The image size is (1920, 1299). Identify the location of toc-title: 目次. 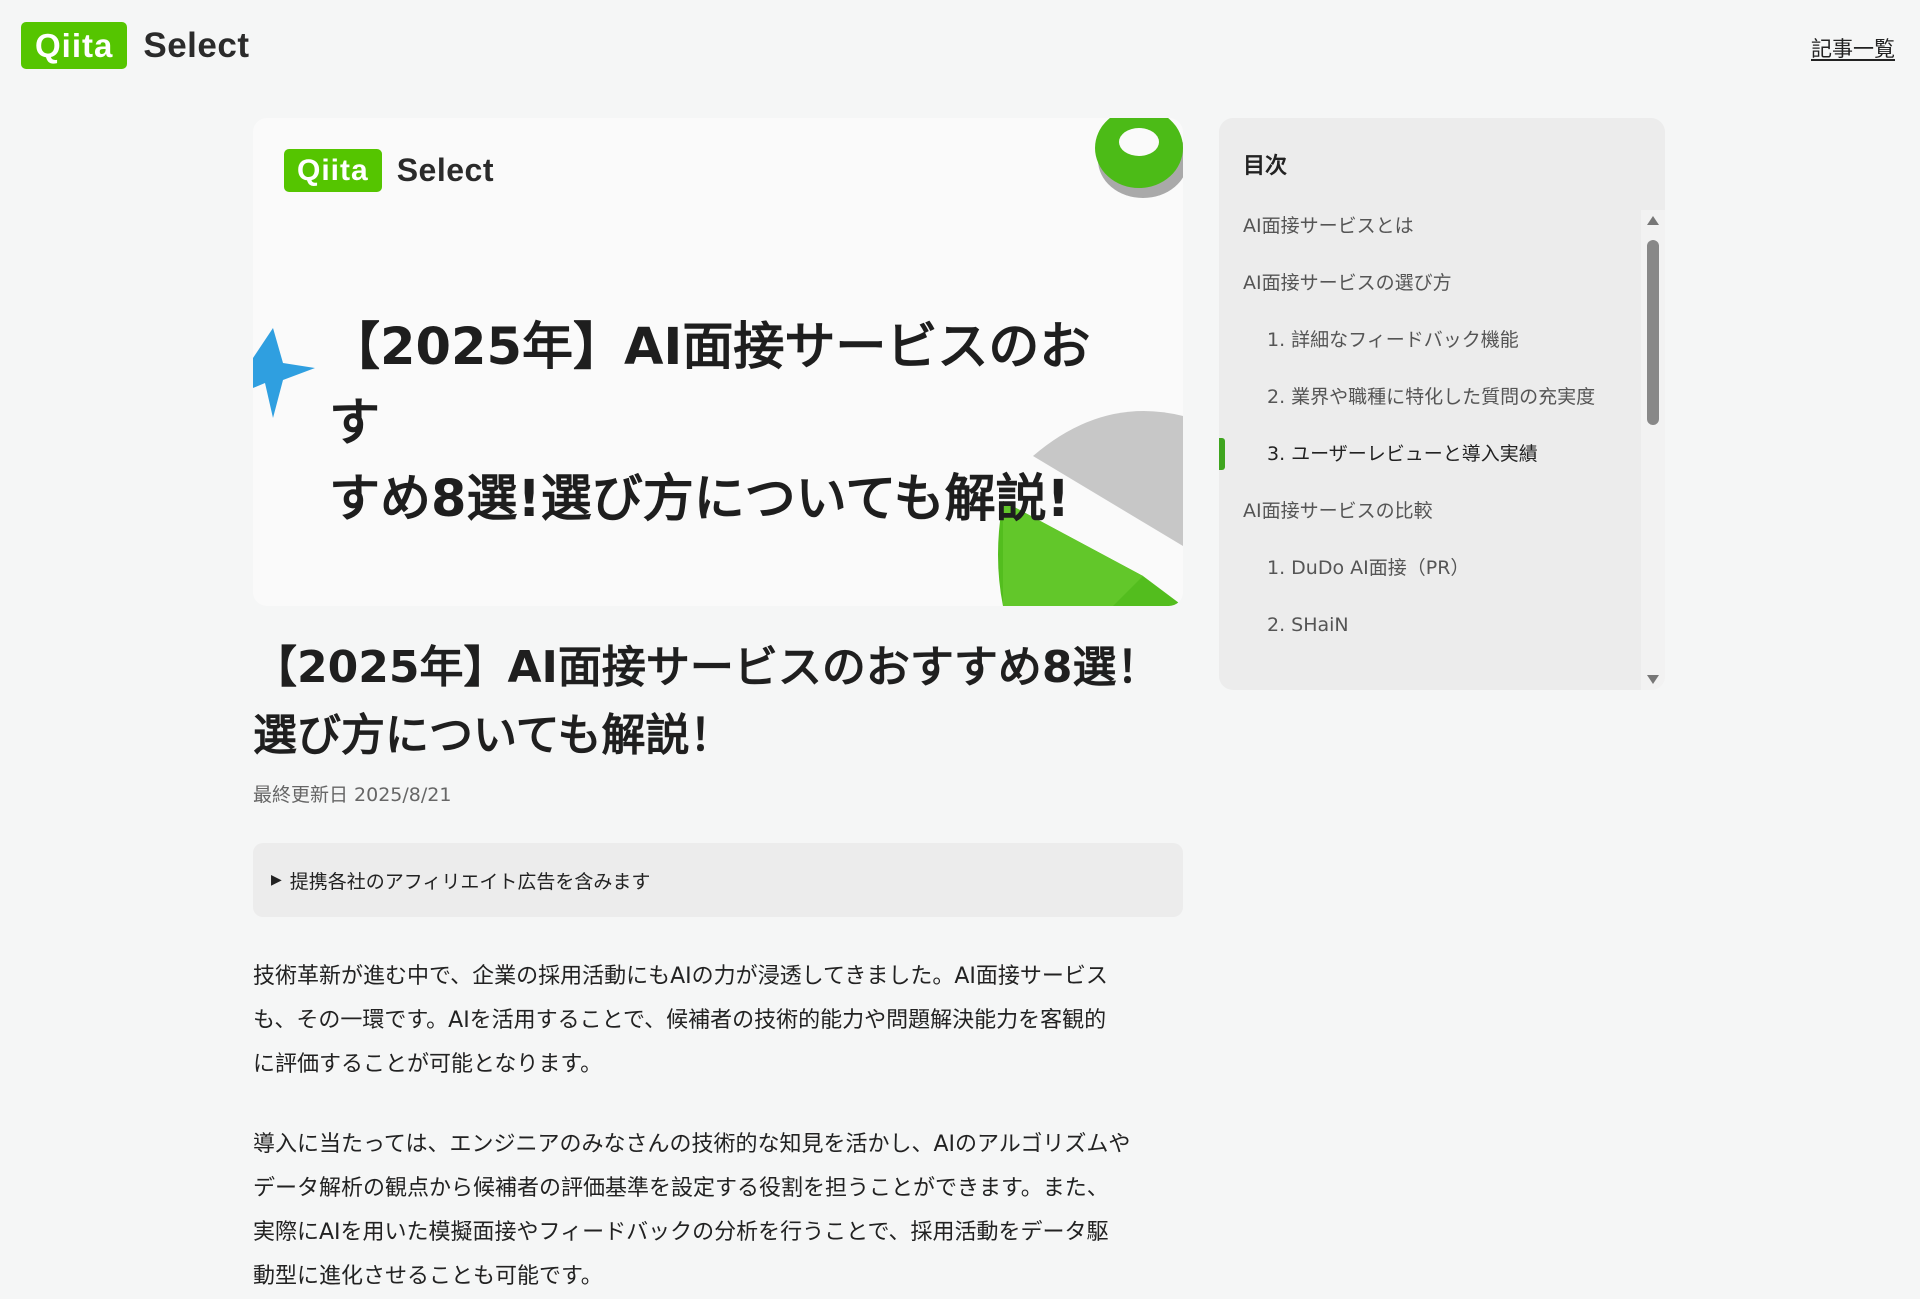
(1265, 166).